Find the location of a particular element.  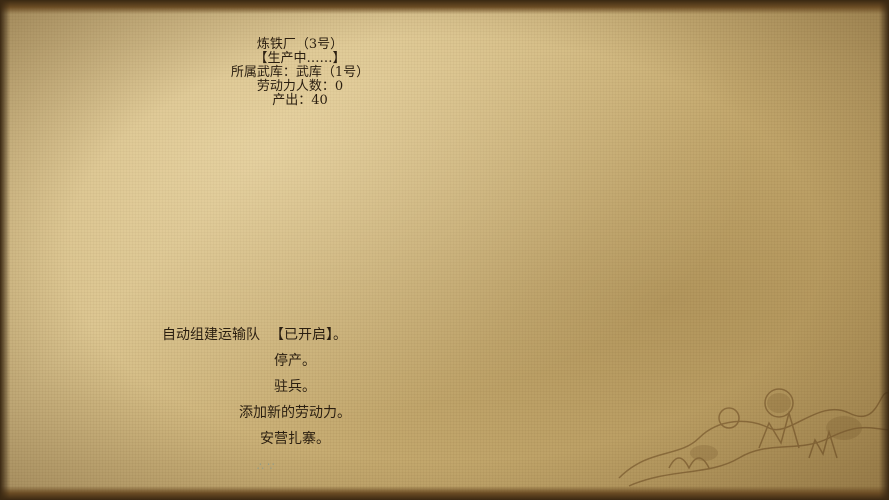

add-labor-option: 添加新的劳动力。 is located at coordinates (295, 415).